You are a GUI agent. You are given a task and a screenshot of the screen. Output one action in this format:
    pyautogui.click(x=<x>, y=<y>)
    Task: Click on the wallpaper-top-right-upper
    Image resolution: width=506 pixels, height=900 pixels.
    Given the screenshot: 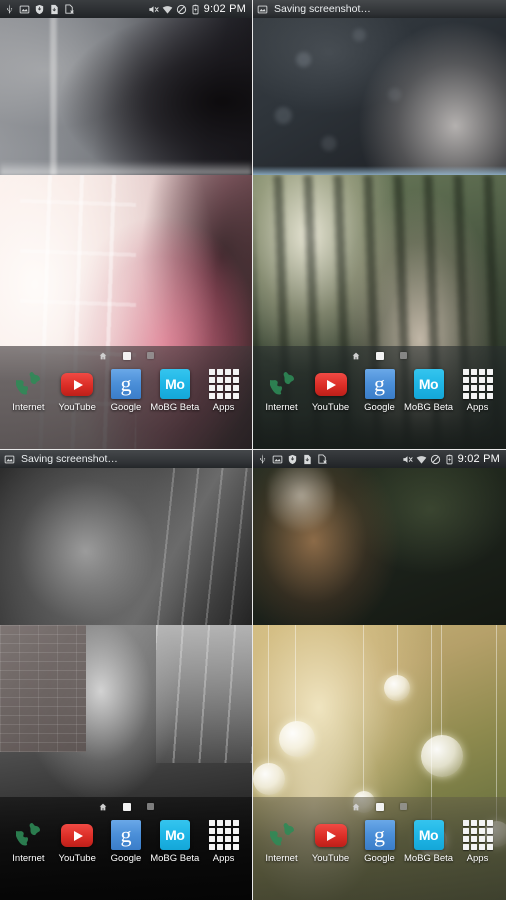 What is the action you would take?
    pyautogui.click(x=379, y=87)
    